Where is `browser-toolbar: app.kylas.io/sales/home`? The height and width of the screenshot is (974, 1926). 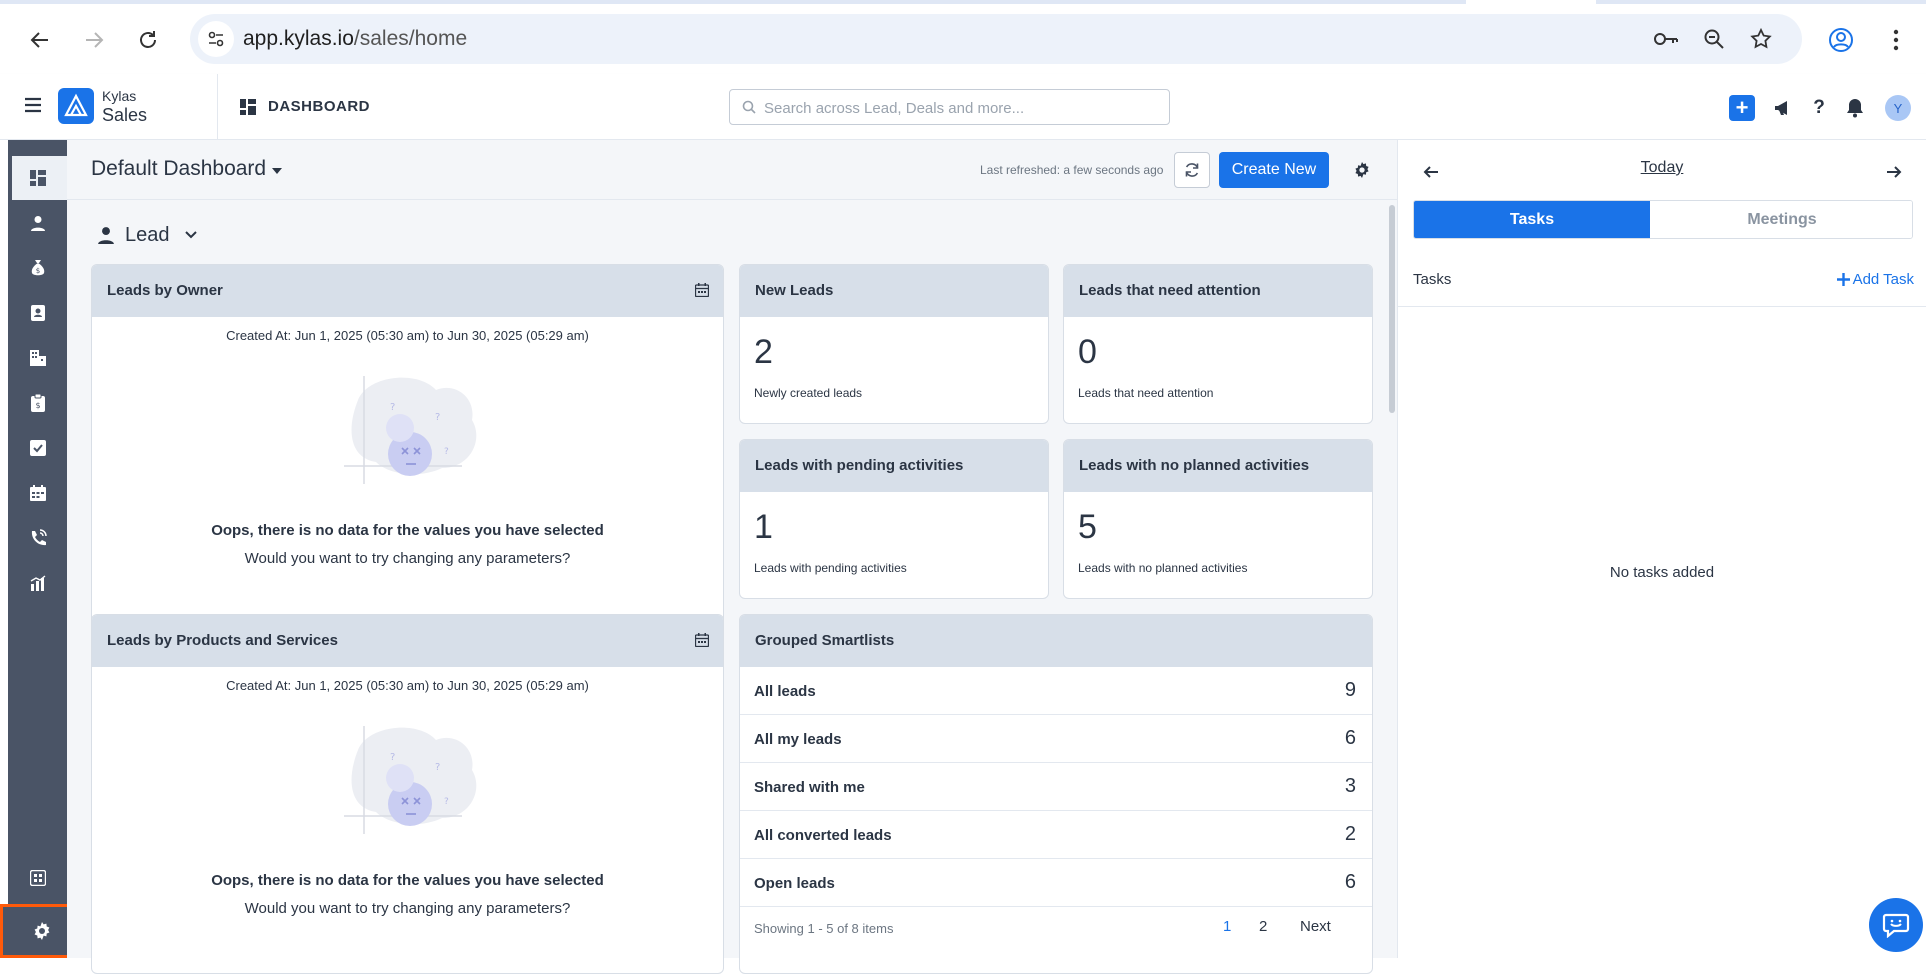 browser-toolbar: app.kylas.io/sales/home is located at coordinates (963, 37).